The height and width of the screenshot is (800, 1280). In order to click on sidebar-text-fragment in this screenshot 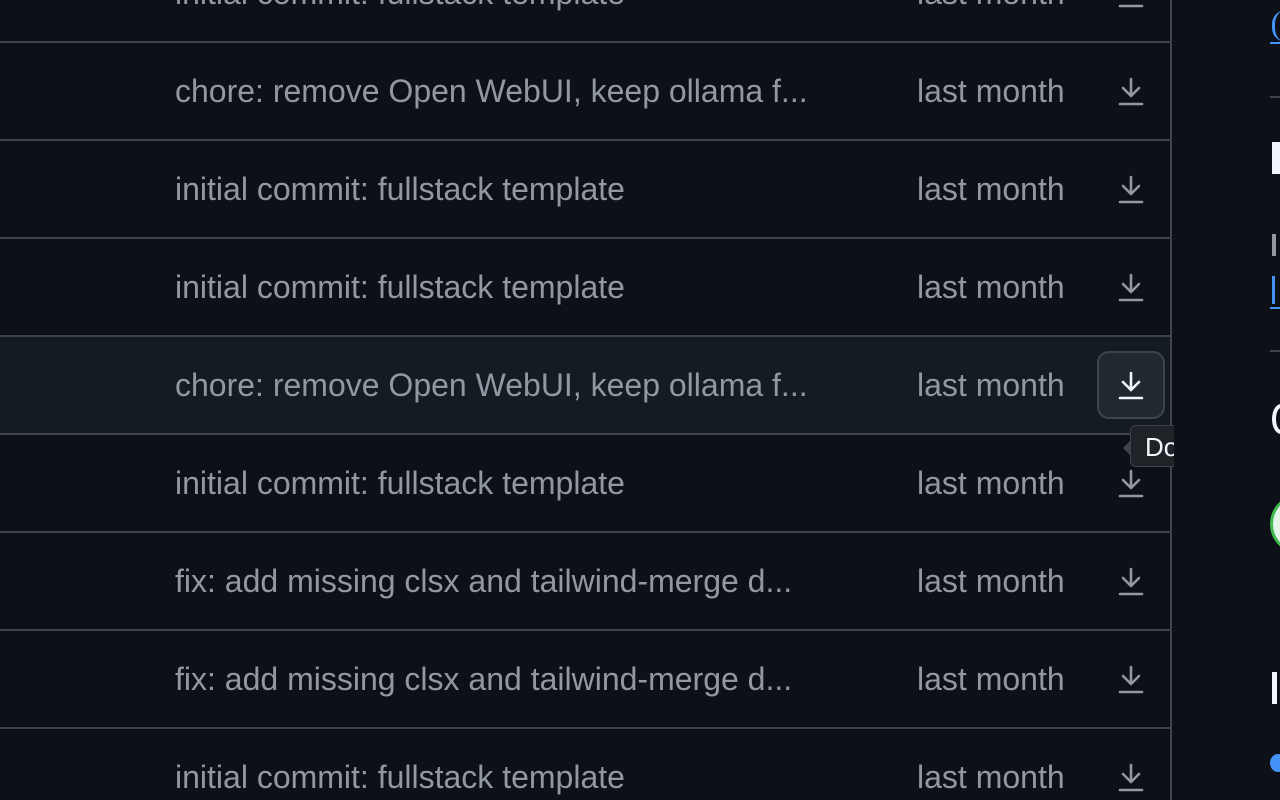, I will do `click(1274, 245)`.